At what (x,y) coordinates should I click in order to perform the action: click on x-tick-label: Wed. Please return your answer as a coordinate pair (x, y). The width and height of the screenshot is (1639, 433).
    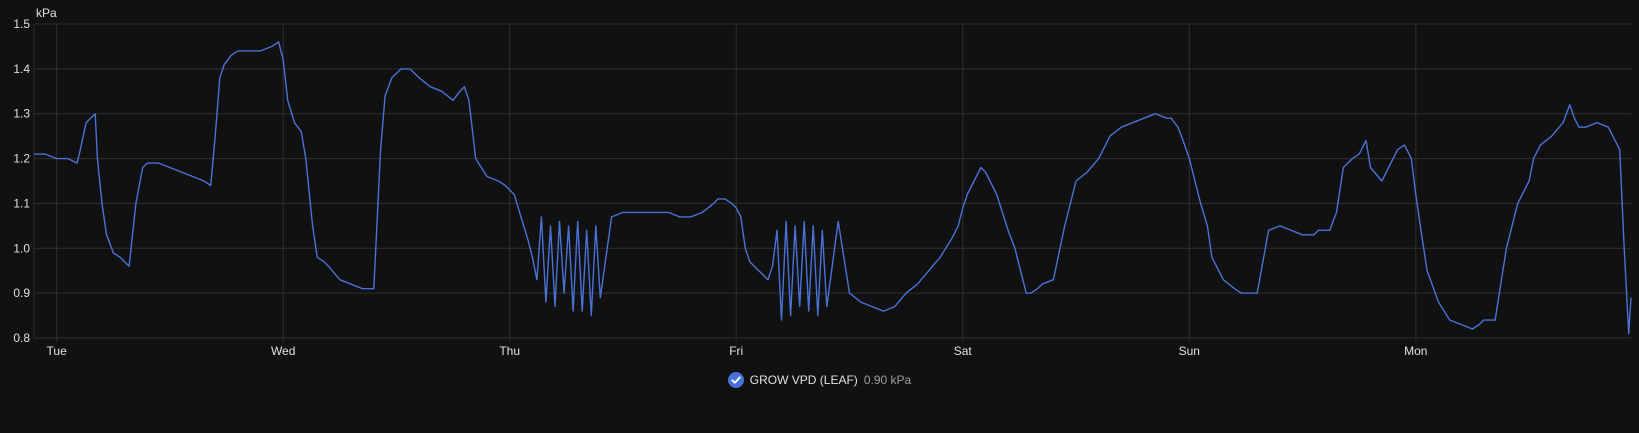
    Looking at the image, I should click on (283, 351).